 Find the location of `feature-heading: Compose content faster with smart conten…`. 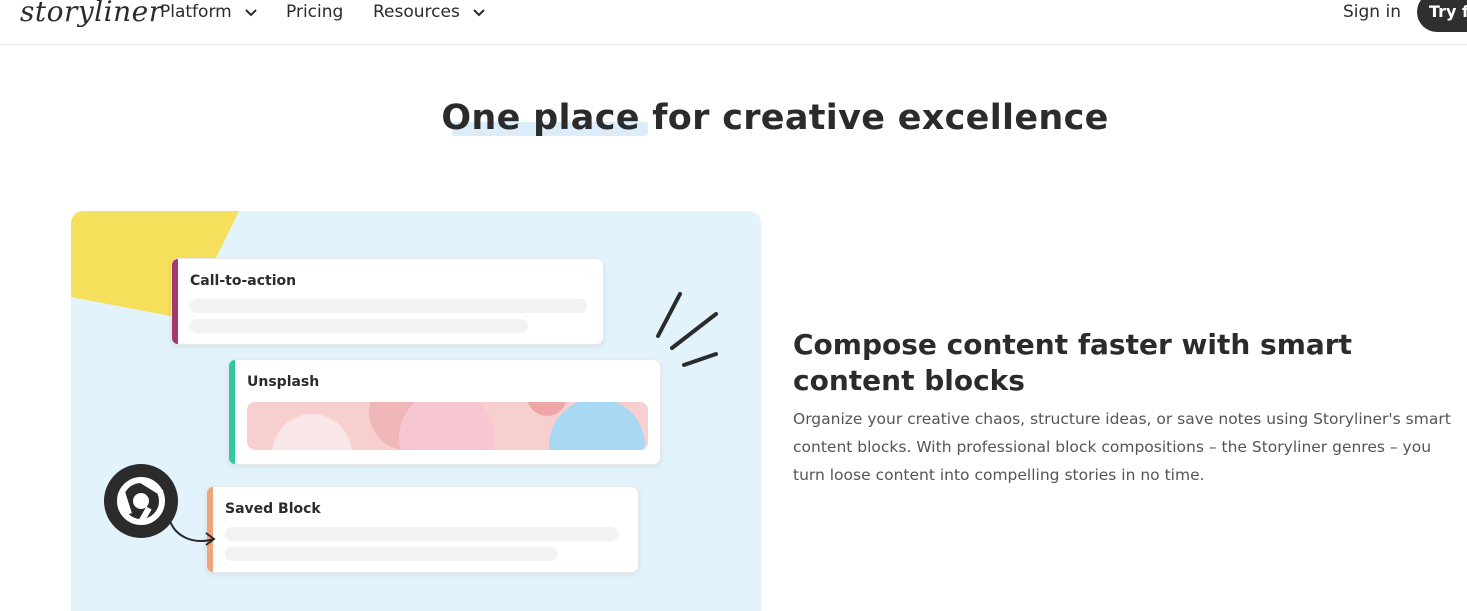

feature-heading: Compose content faster with smart conten… is located at coordinates (1072, 362).